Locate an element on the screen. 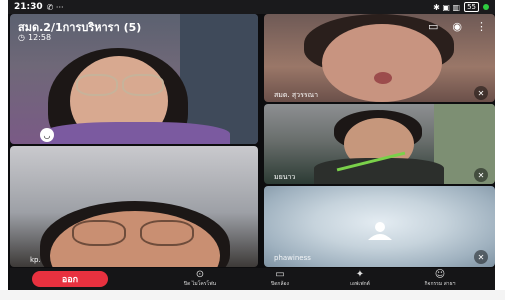 This screenshot has width=505, height=300. camera-label: ปิดกล้อง is located at coordinates (280, 284).